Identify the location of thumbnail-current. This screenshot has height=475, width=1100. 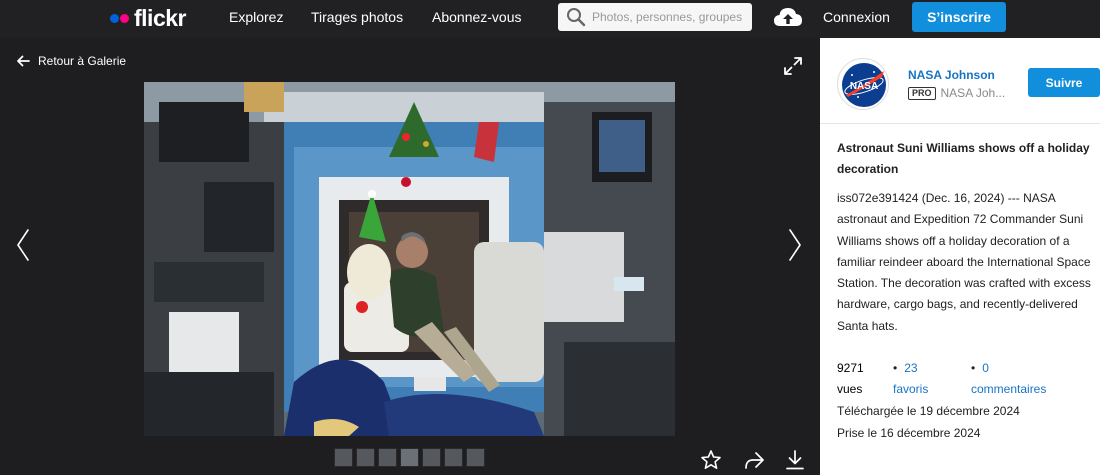
(409, 457).